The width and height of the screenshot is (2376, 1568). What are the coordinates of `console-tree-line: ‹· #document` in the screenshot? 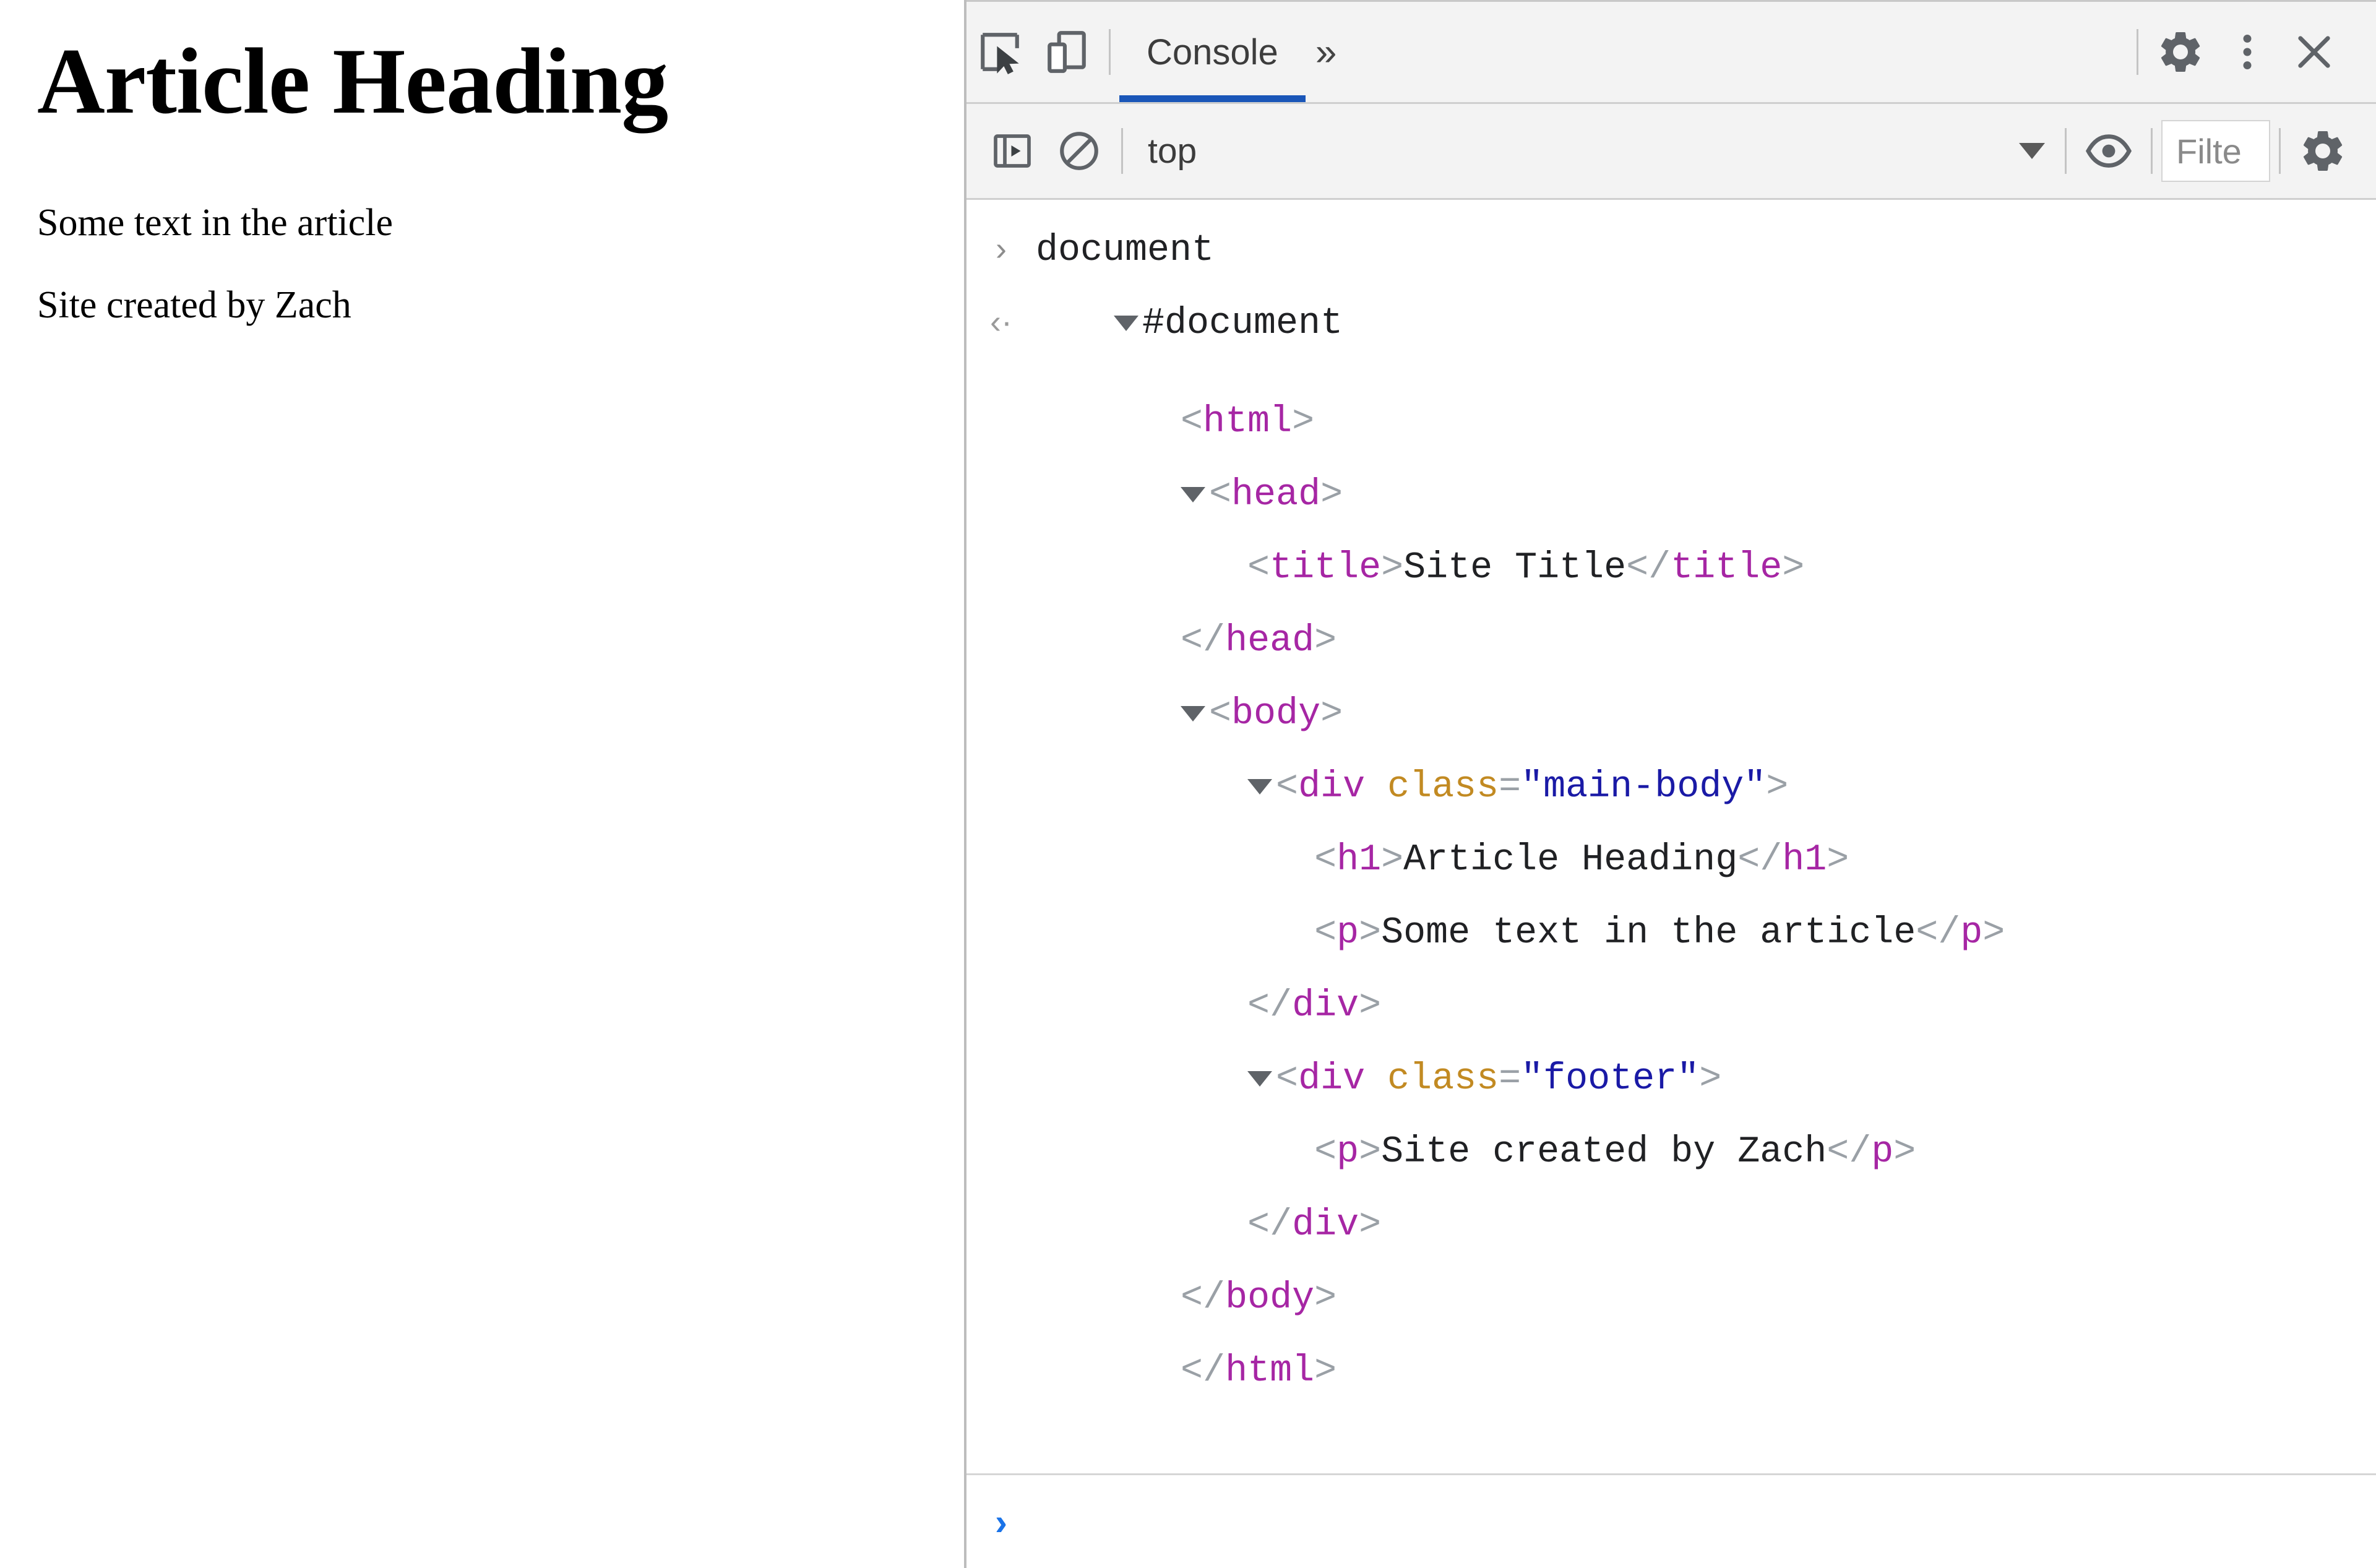 It's located at (1671, 321).